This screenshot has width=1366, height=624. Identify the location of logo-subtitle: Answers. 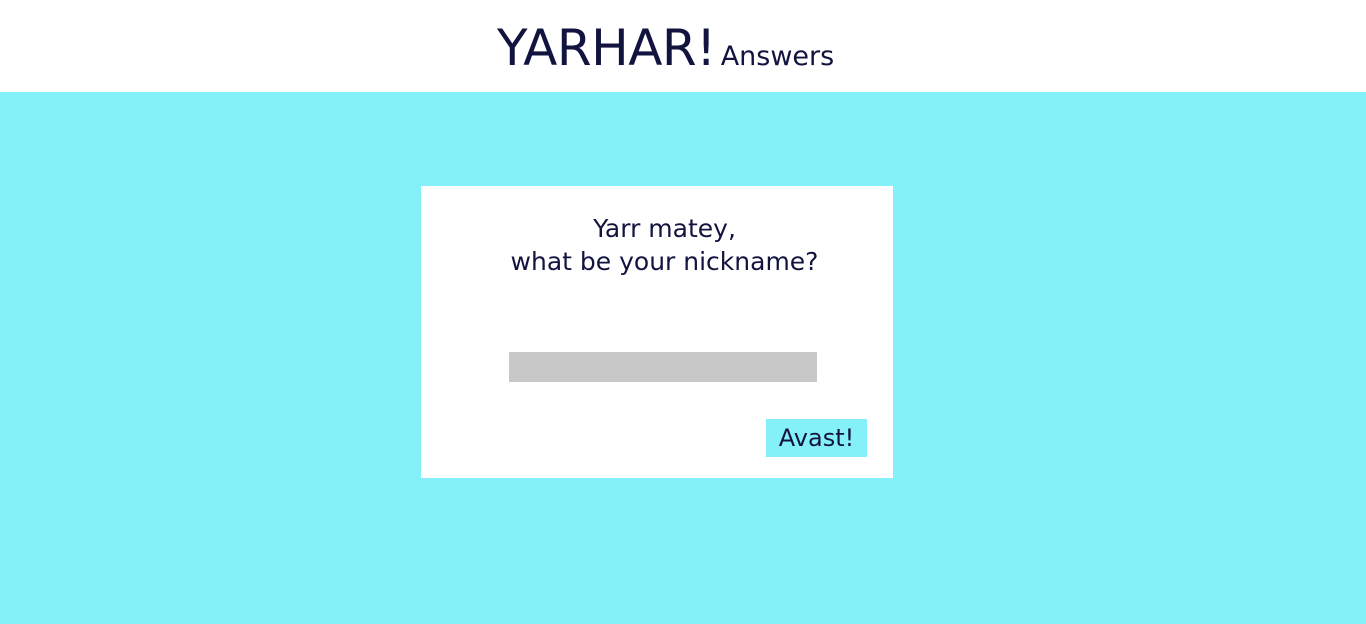
(777, 56).